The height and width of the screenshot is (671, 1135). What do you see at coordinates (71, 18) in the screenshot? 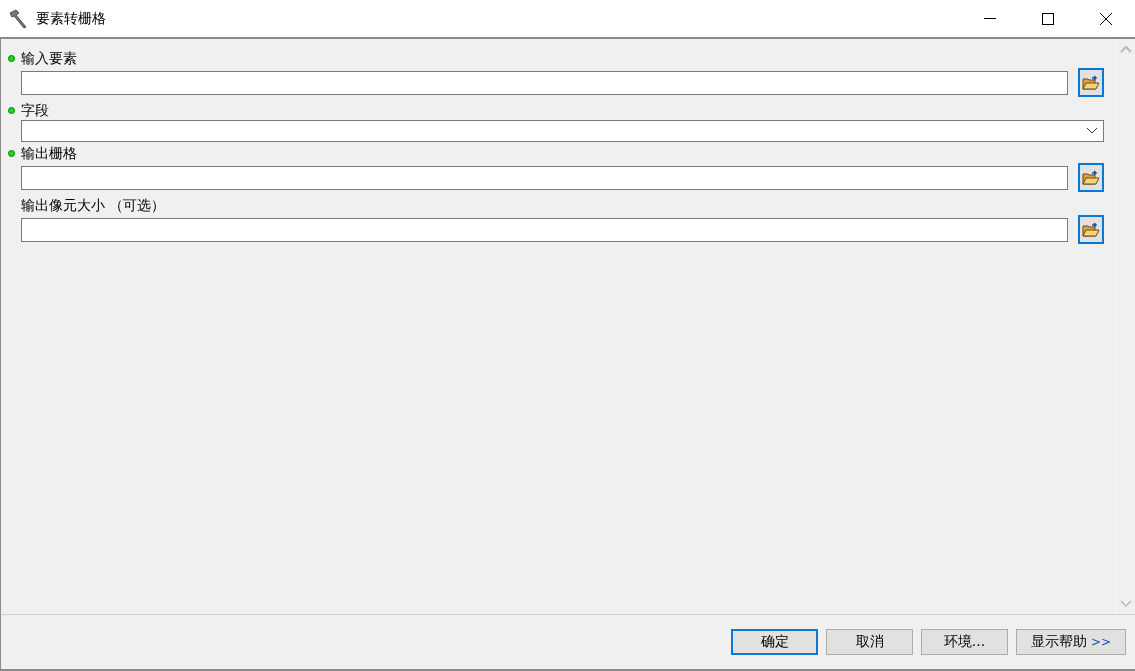
I see `window-title: 要素转栅格` at bounding box center [71, 18].